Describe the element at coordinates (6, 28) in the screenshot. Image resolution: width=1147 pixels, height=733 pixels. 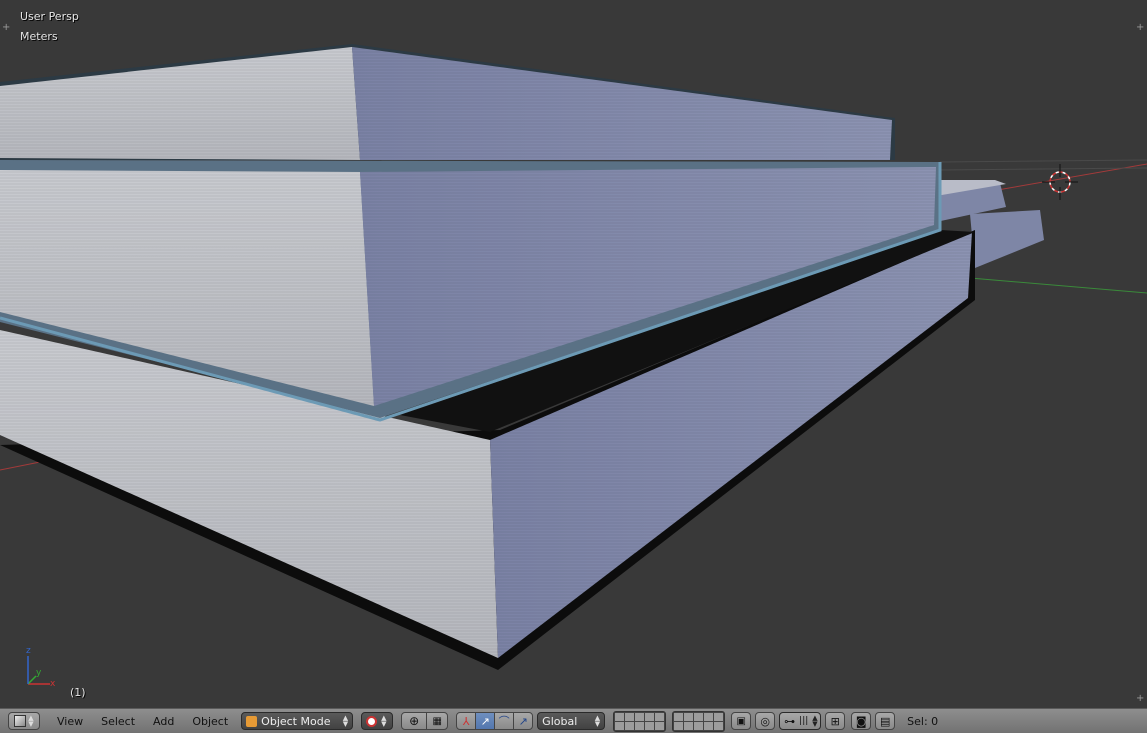
I see `region-toggle-top-left-icon: +` at that location.